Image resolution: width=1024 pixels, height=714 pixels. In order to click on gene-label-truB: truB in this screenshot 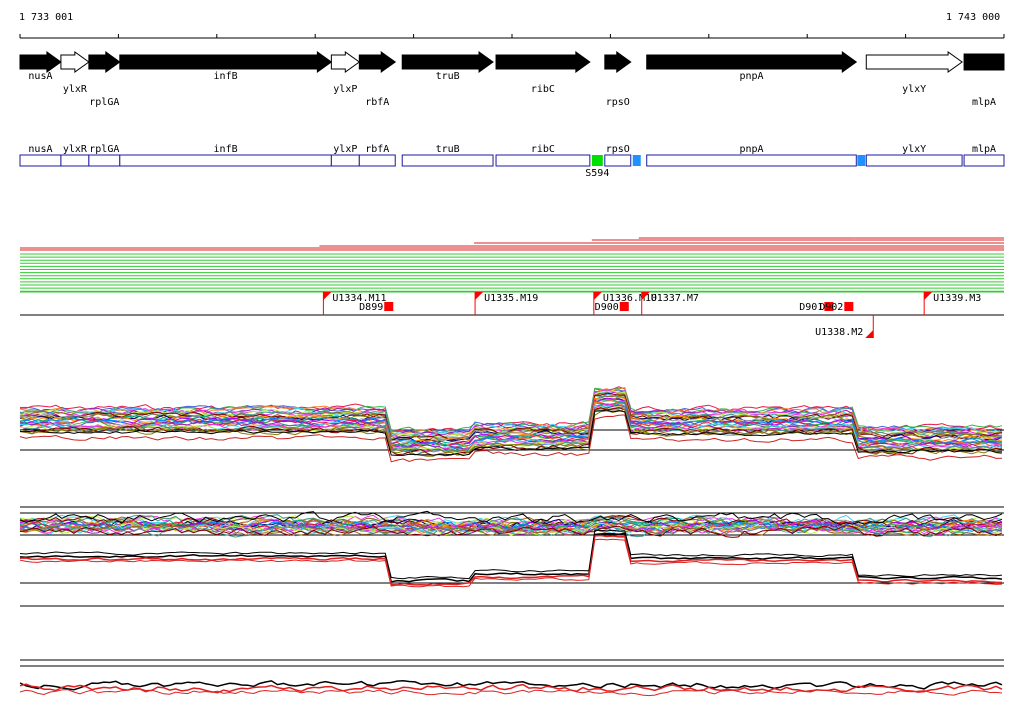, I will do `click(448, 76)`.